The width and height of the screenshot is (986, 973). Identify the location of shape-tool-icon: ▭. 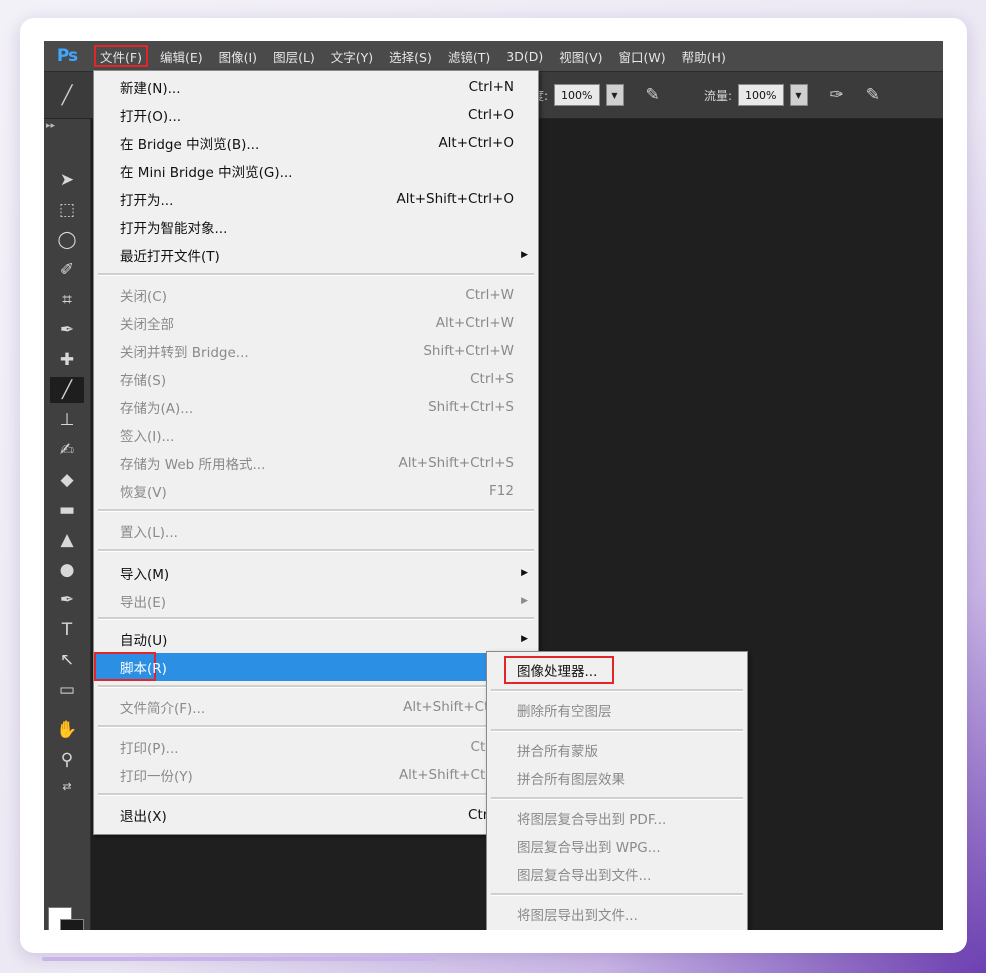
(67, 690).